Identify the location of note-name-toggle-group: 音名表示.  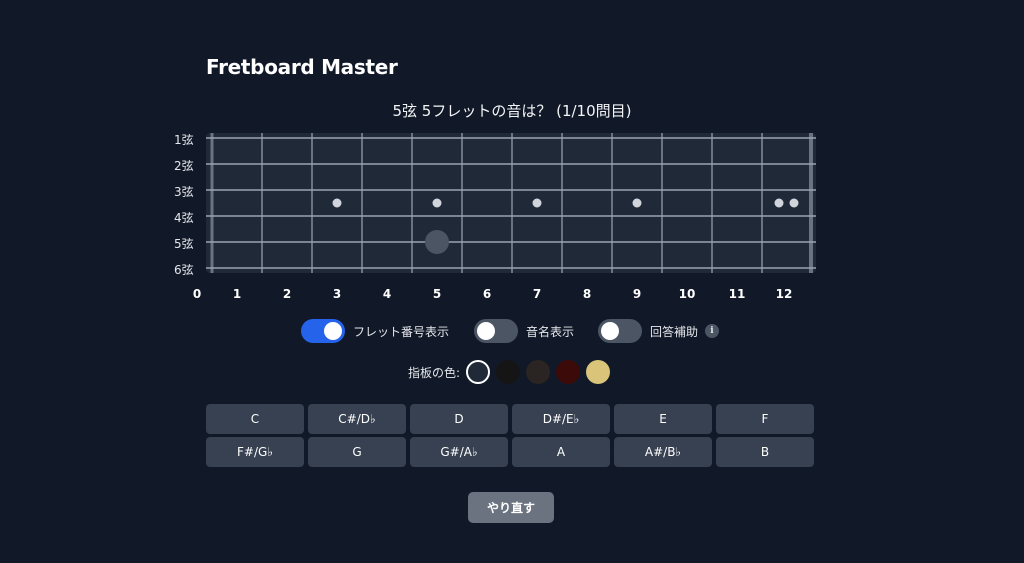
(524, 331).